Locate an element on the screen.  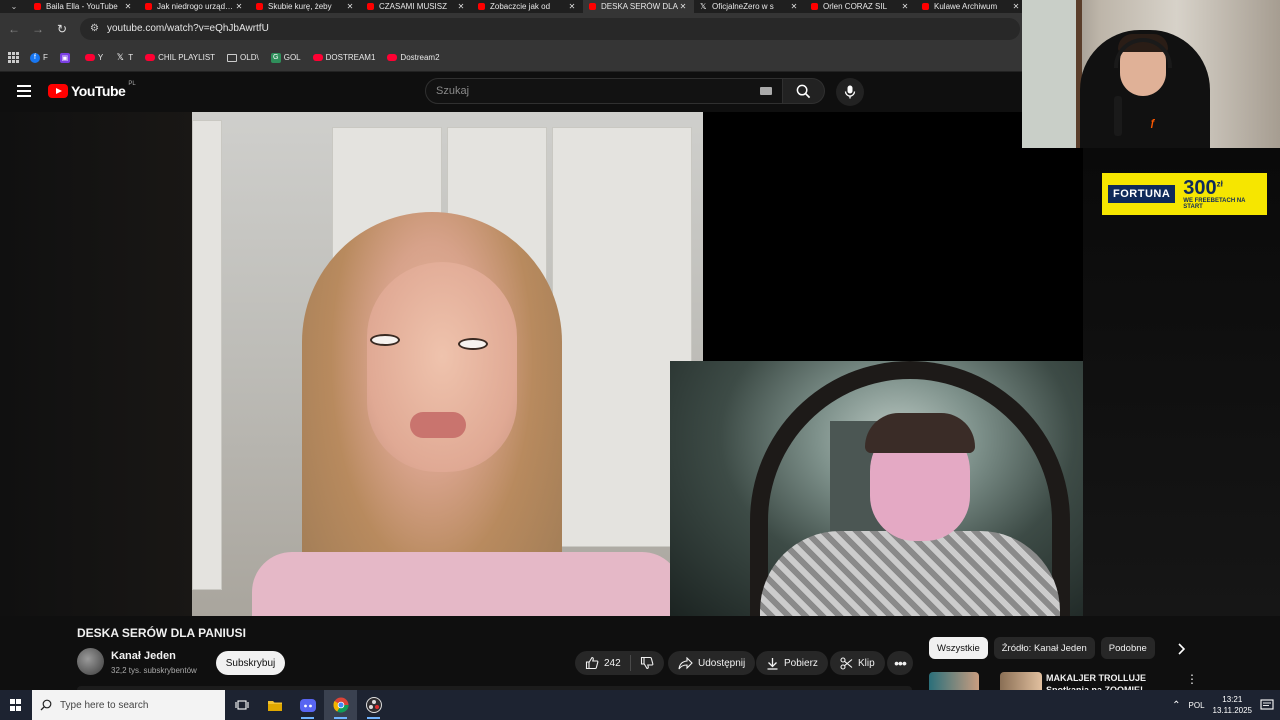
share-label: Udostępnij is located at coordinates (722, 663).